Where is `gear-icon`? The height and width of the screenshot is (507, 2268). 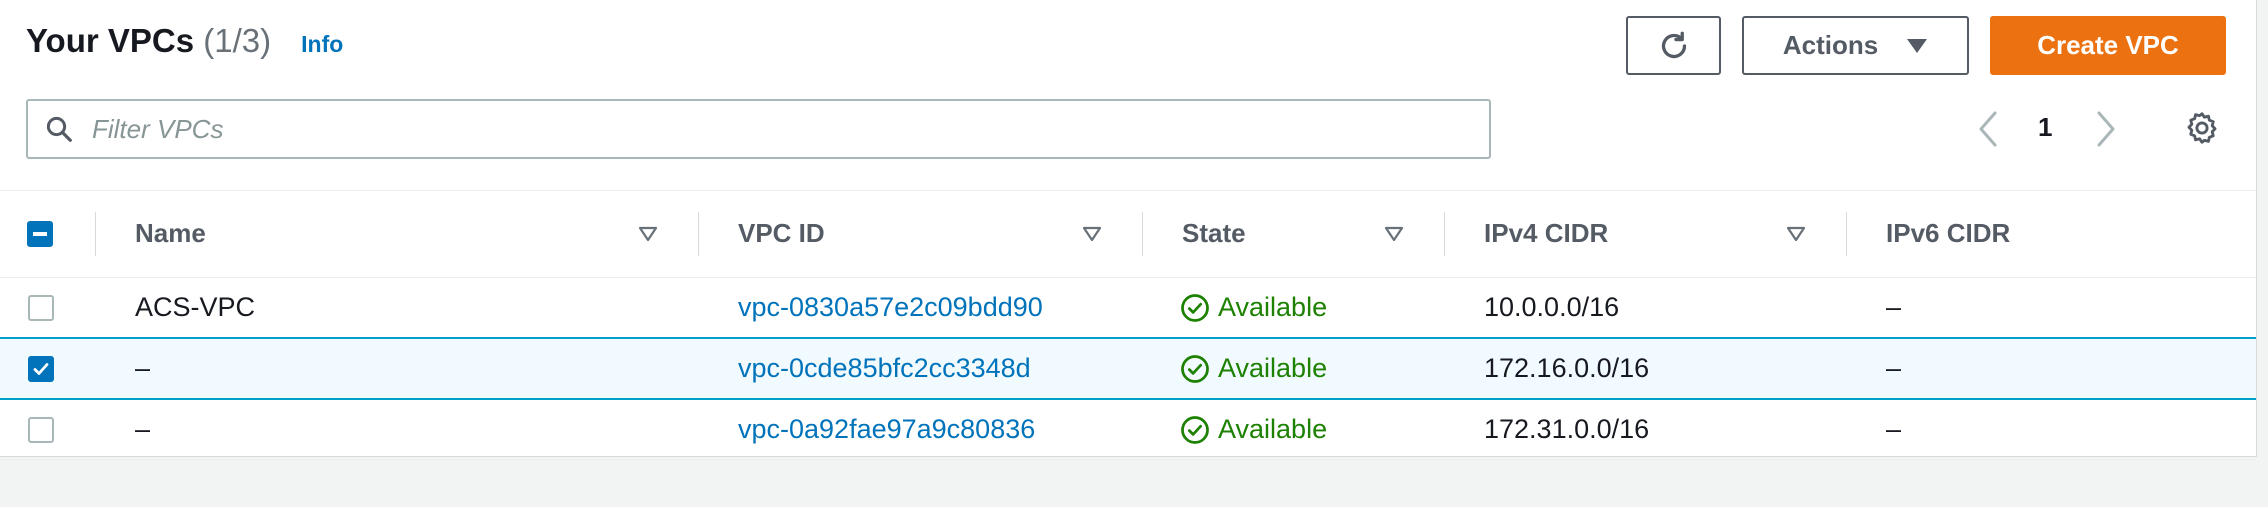 gear-icon is located at coordinates (2202, 128).